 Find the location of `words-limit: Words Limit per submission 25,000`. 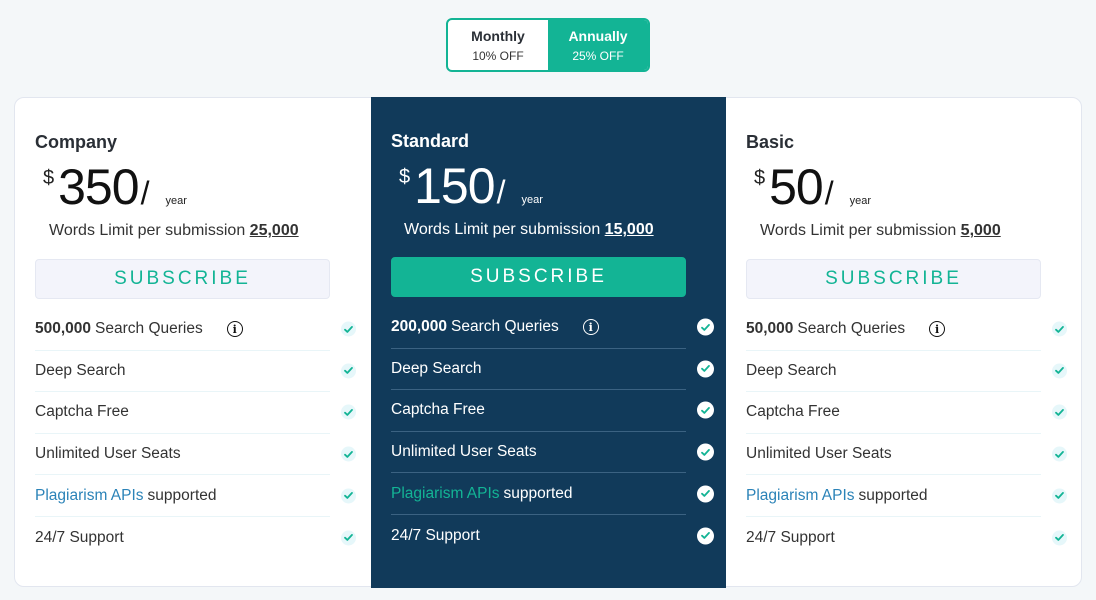

words-limit: Words Limit per submission 25,000 is located at coordinates (174, 231).